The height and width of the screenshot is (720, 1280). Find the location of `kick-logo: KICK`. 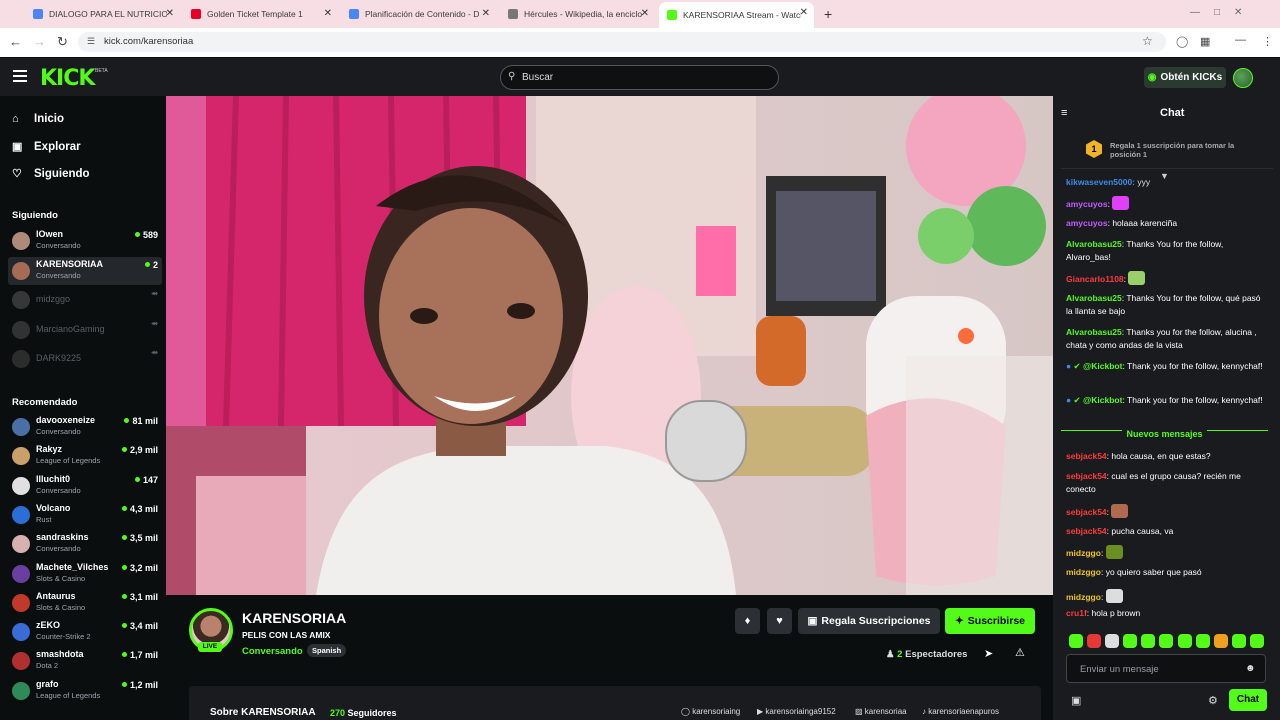

kick-logo: KICK is located at coordinates (67, 78).